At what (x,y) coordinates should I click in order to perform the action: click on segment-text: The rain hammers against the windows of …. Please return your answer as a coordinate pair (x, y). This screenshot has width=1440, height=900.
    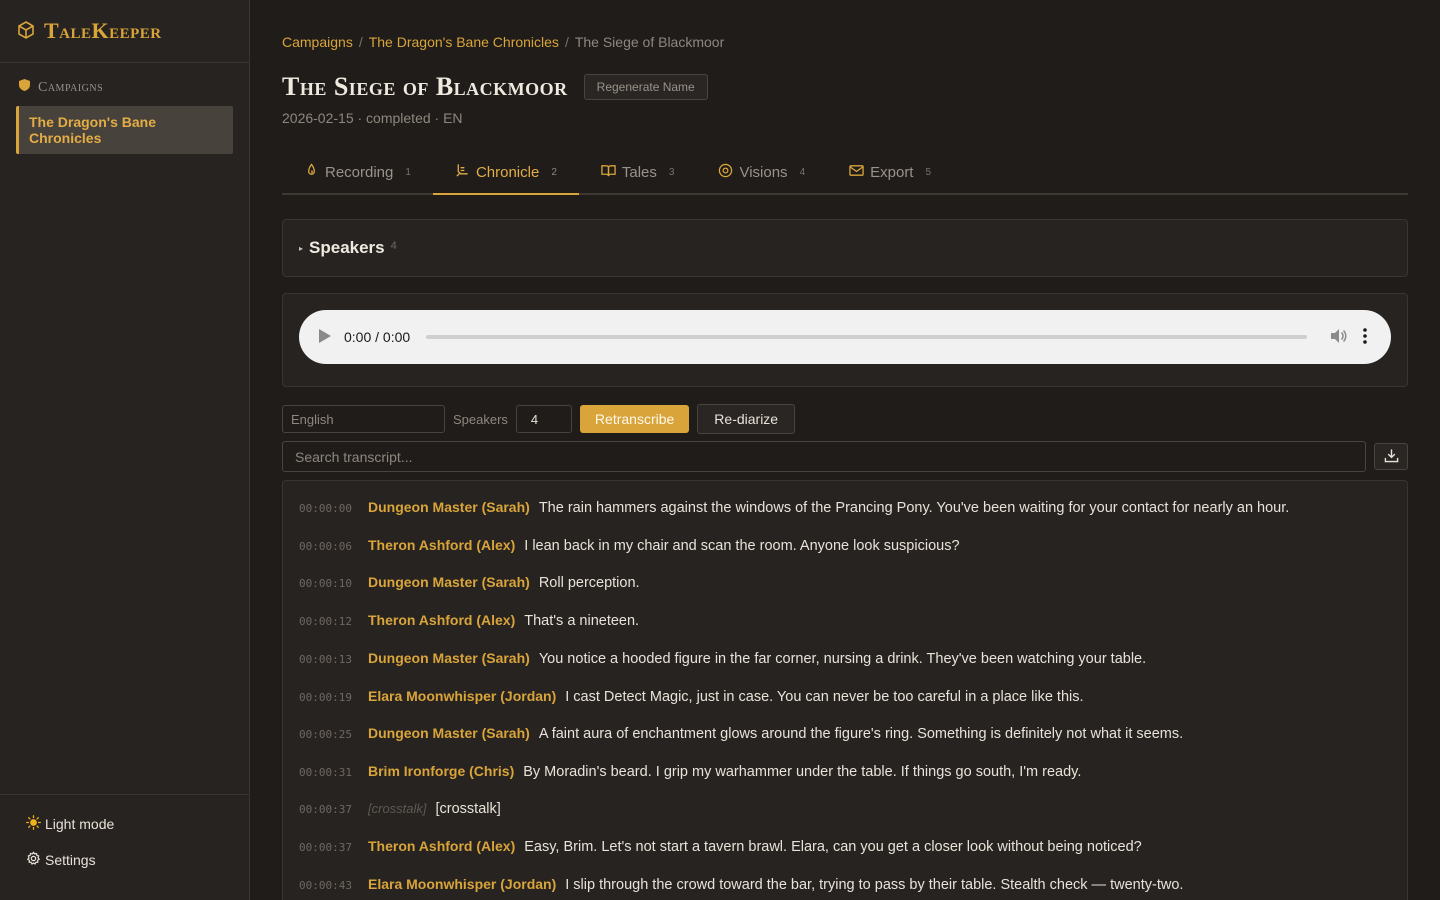
    Looking at the image, I should click on (914, 508).